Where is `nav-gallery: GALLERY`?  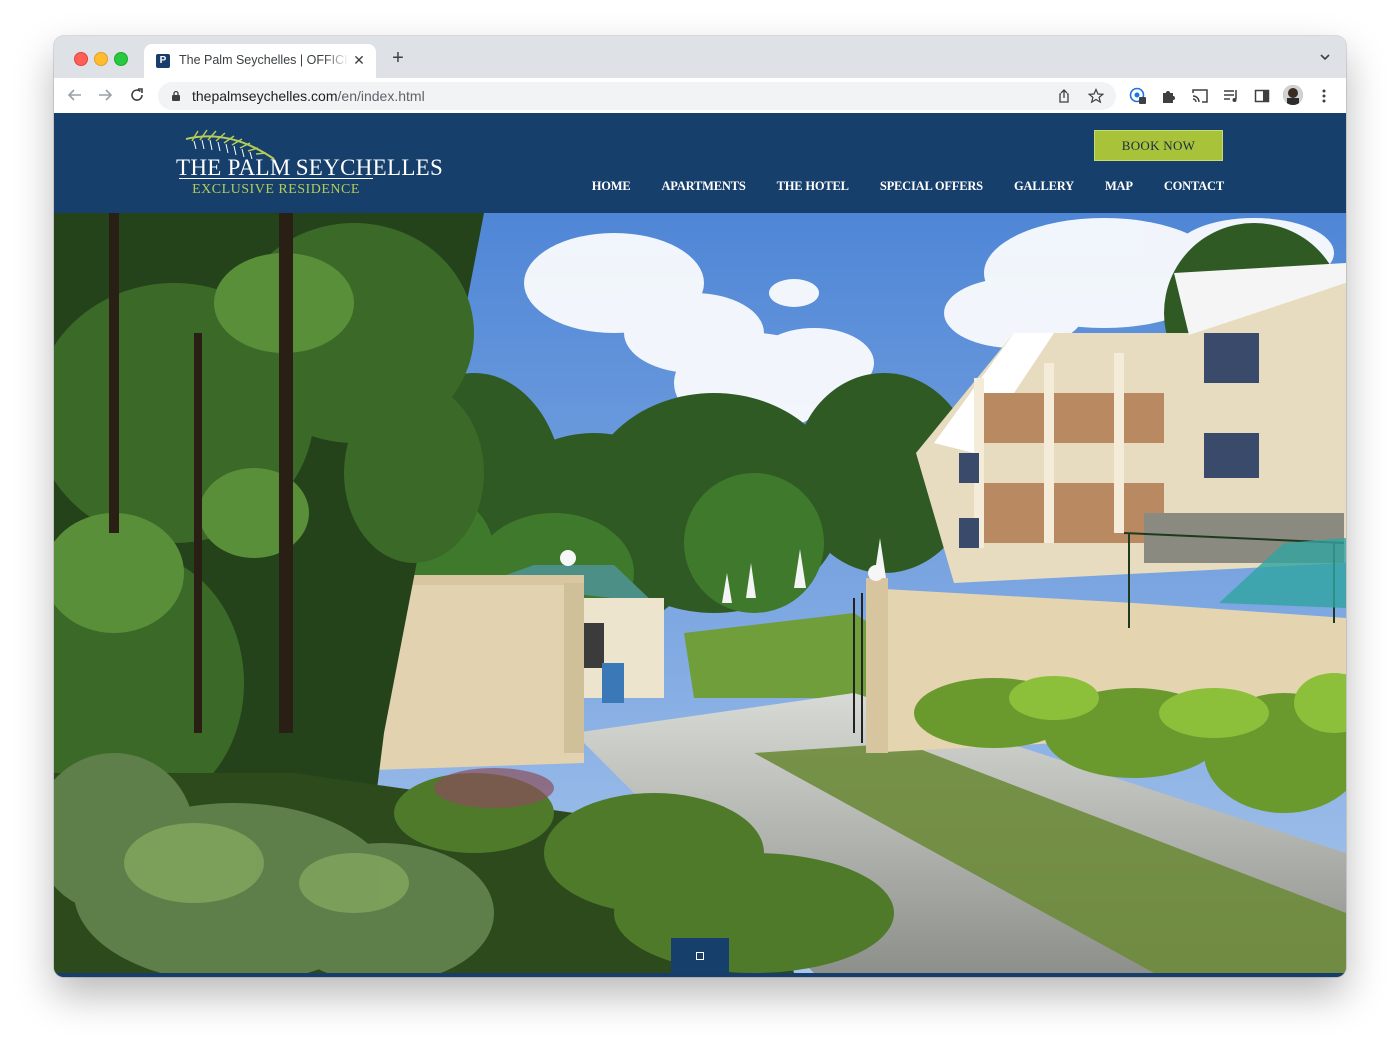 nav-gallery: GALLERY is located at coordinates (1044, 186).